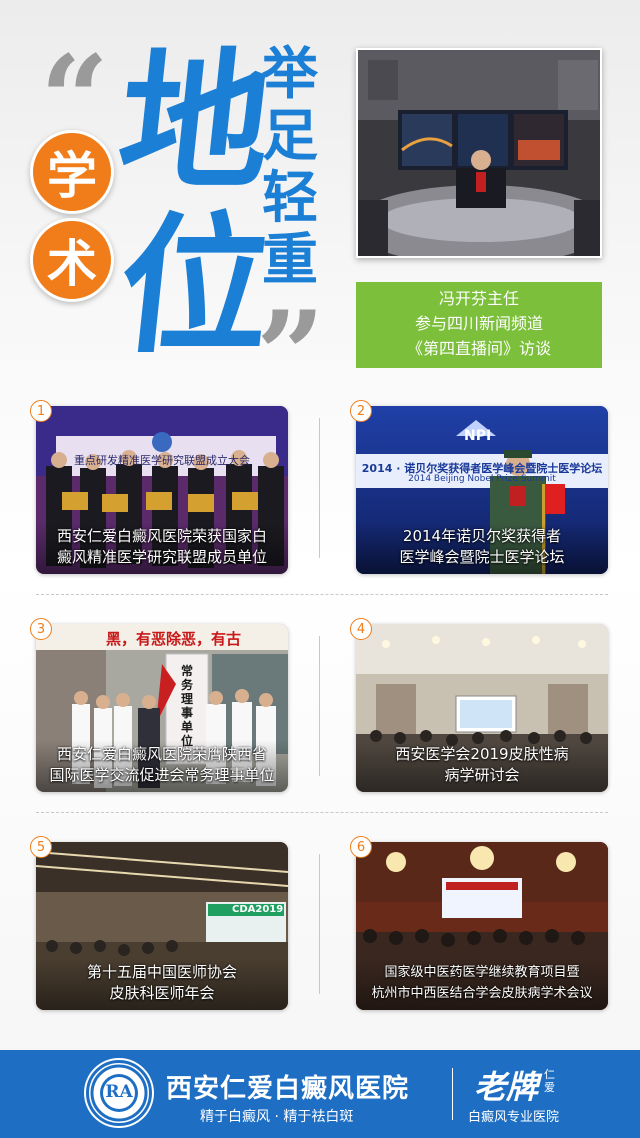  Describe the element at coordinates (258, 909) in the screenshot. I see `screen-text: CDA2019` at that location.